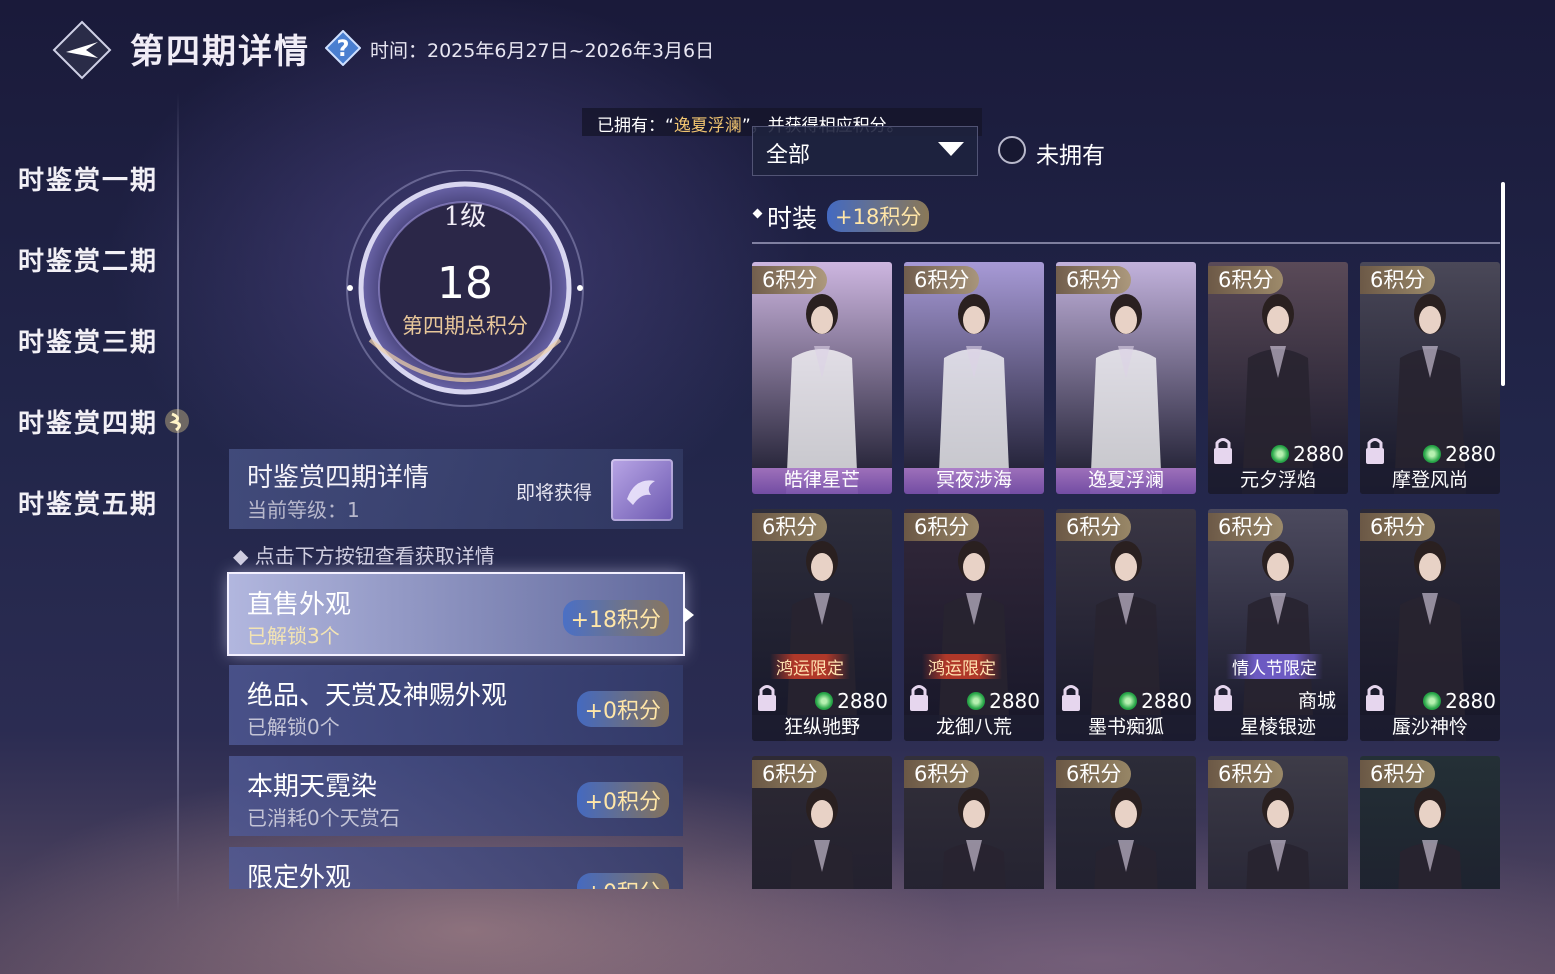 The width and height of the screenshot is (1555, 974). What do you see at coordinates (1278, 625) in the screenshot?
I see `outfit-card: 6积分情人节限定商城星棱银迹` at bounding box center [1278, 625].